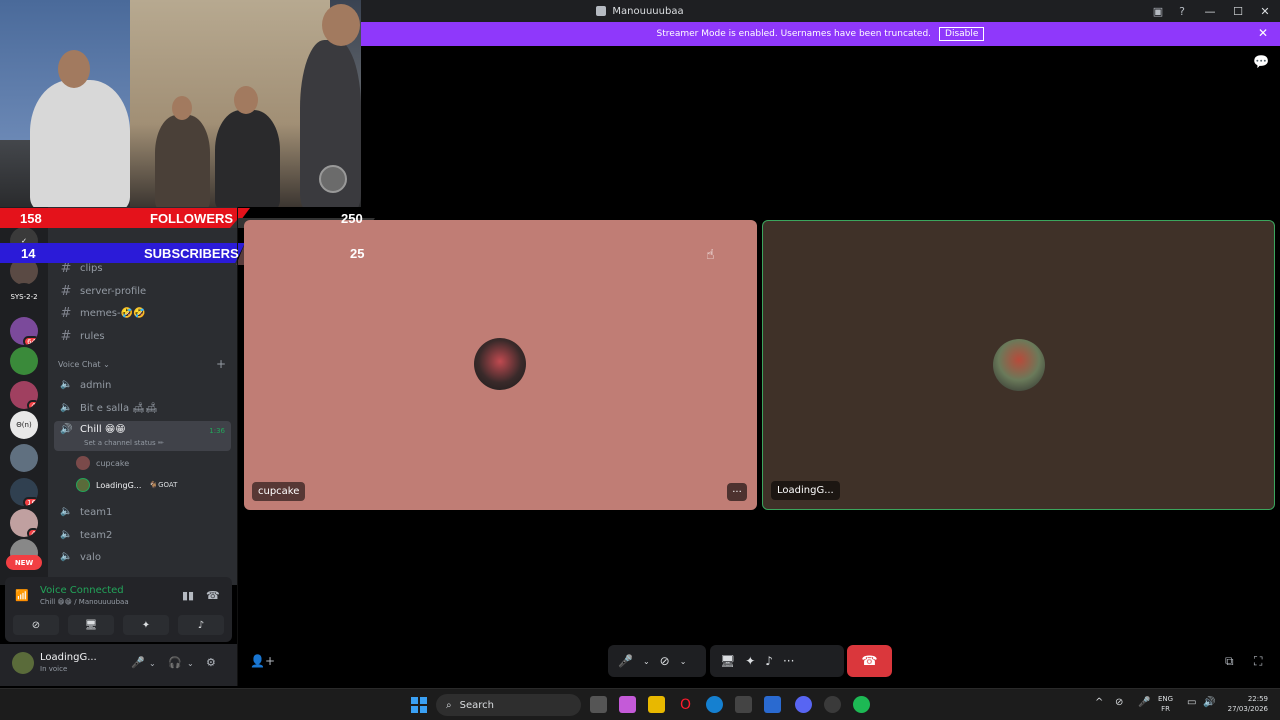  What do you see at coordinates (743, 704) in the screenshot?
I see `store-icon` at bounding box center [743, 704].